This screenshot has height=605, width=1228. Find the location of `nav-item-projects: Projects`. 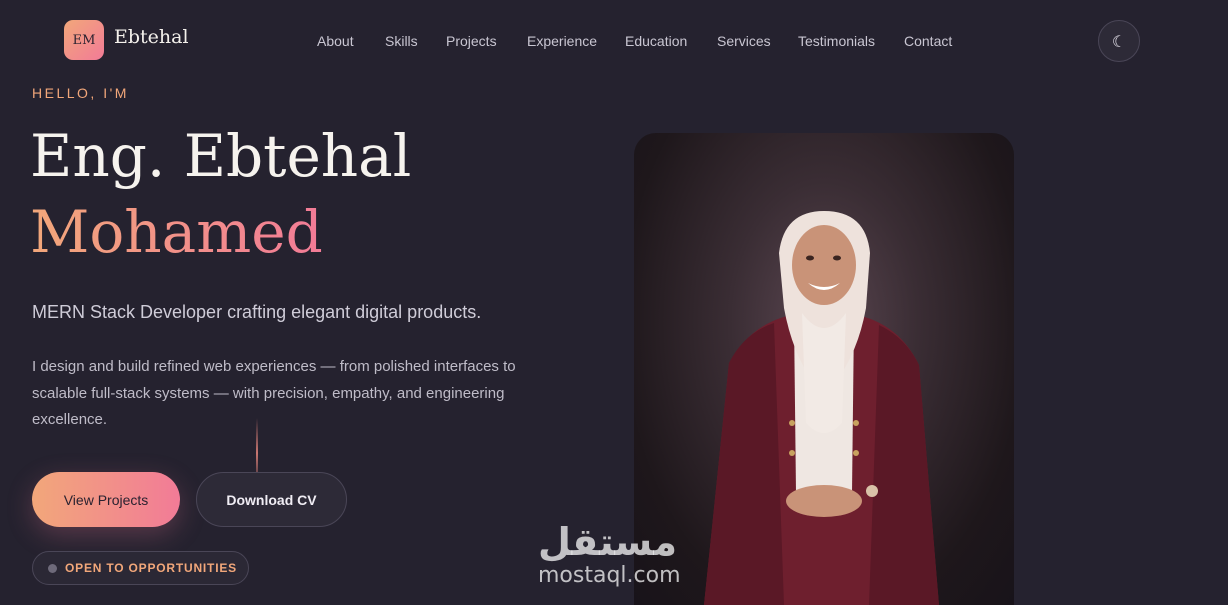

nav-item-projects: Projects is located at coordinates (471, 41).